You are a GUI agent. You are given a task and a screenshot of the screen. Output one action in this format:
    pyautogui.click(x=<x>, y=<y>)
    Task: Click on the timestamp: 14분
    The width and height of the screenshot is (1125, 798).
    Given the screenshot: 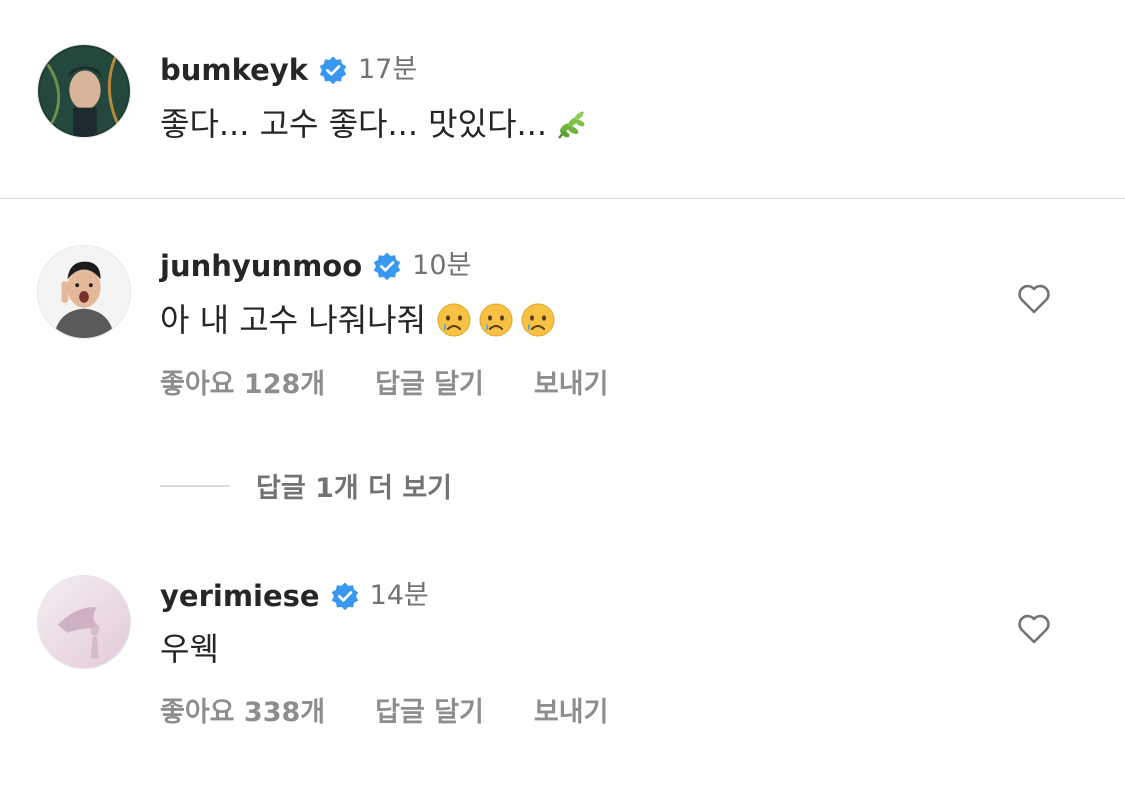 What is the action you would take?
    pyautogui.click(x=399, y=595)
    